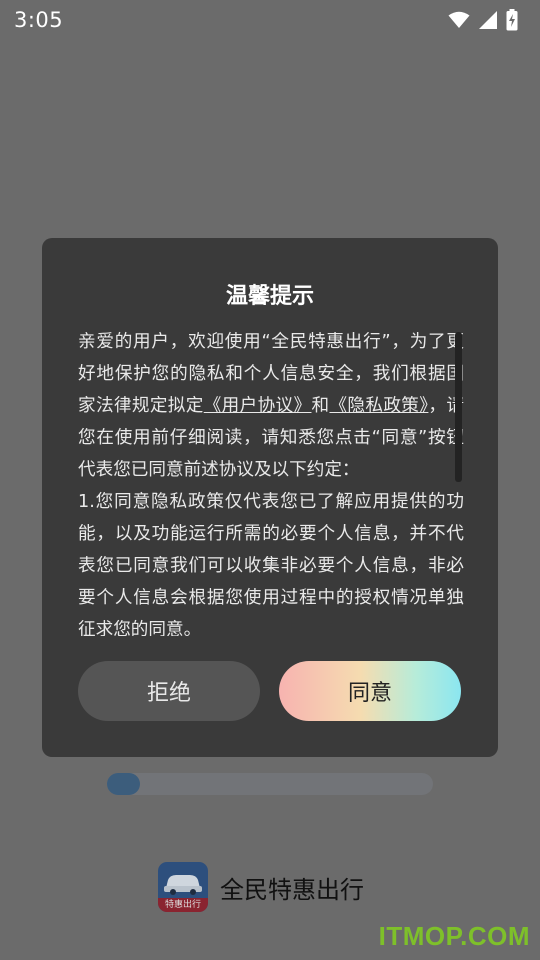 This screenshot has height=960, width=540. Describe the element at coordinates (458, 407) in the screenshot. I see `dialog-scrollbar` at that location.